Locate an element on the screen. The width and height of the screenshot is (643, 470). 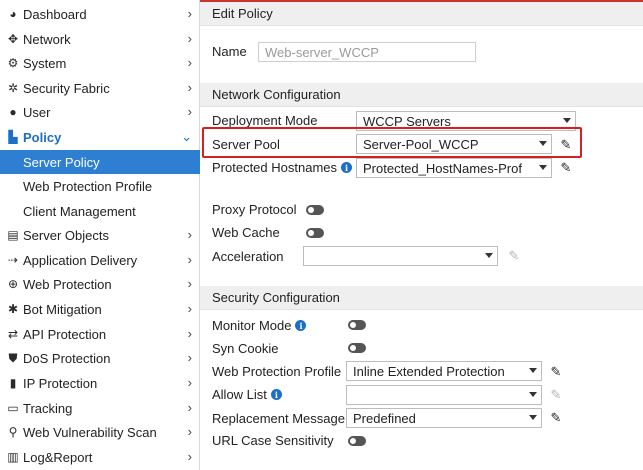
sidebar-item-label: Server Objects is located at coordinates (66, 235).